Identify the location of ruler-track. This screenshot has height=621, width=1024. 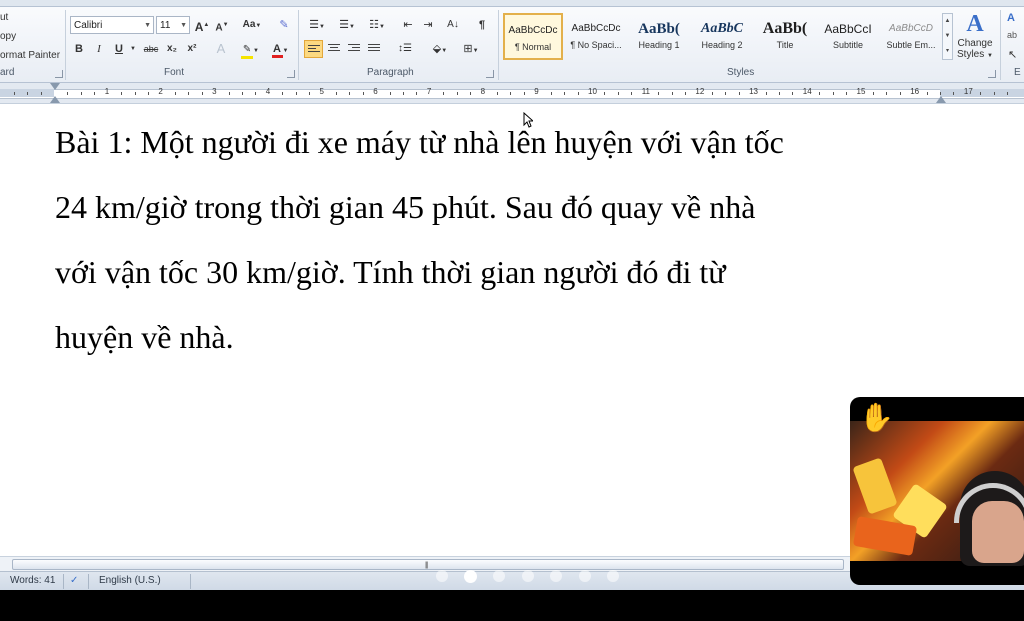
(512, 94).